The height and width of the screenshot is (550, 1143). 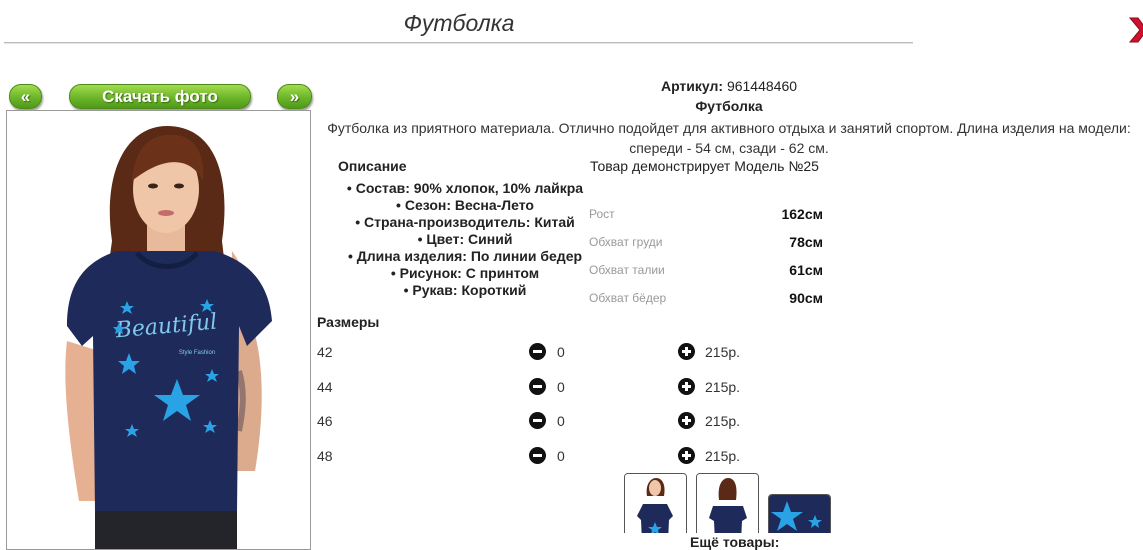 I want to click on page-title: Футболка, so click(x=459, y=23).